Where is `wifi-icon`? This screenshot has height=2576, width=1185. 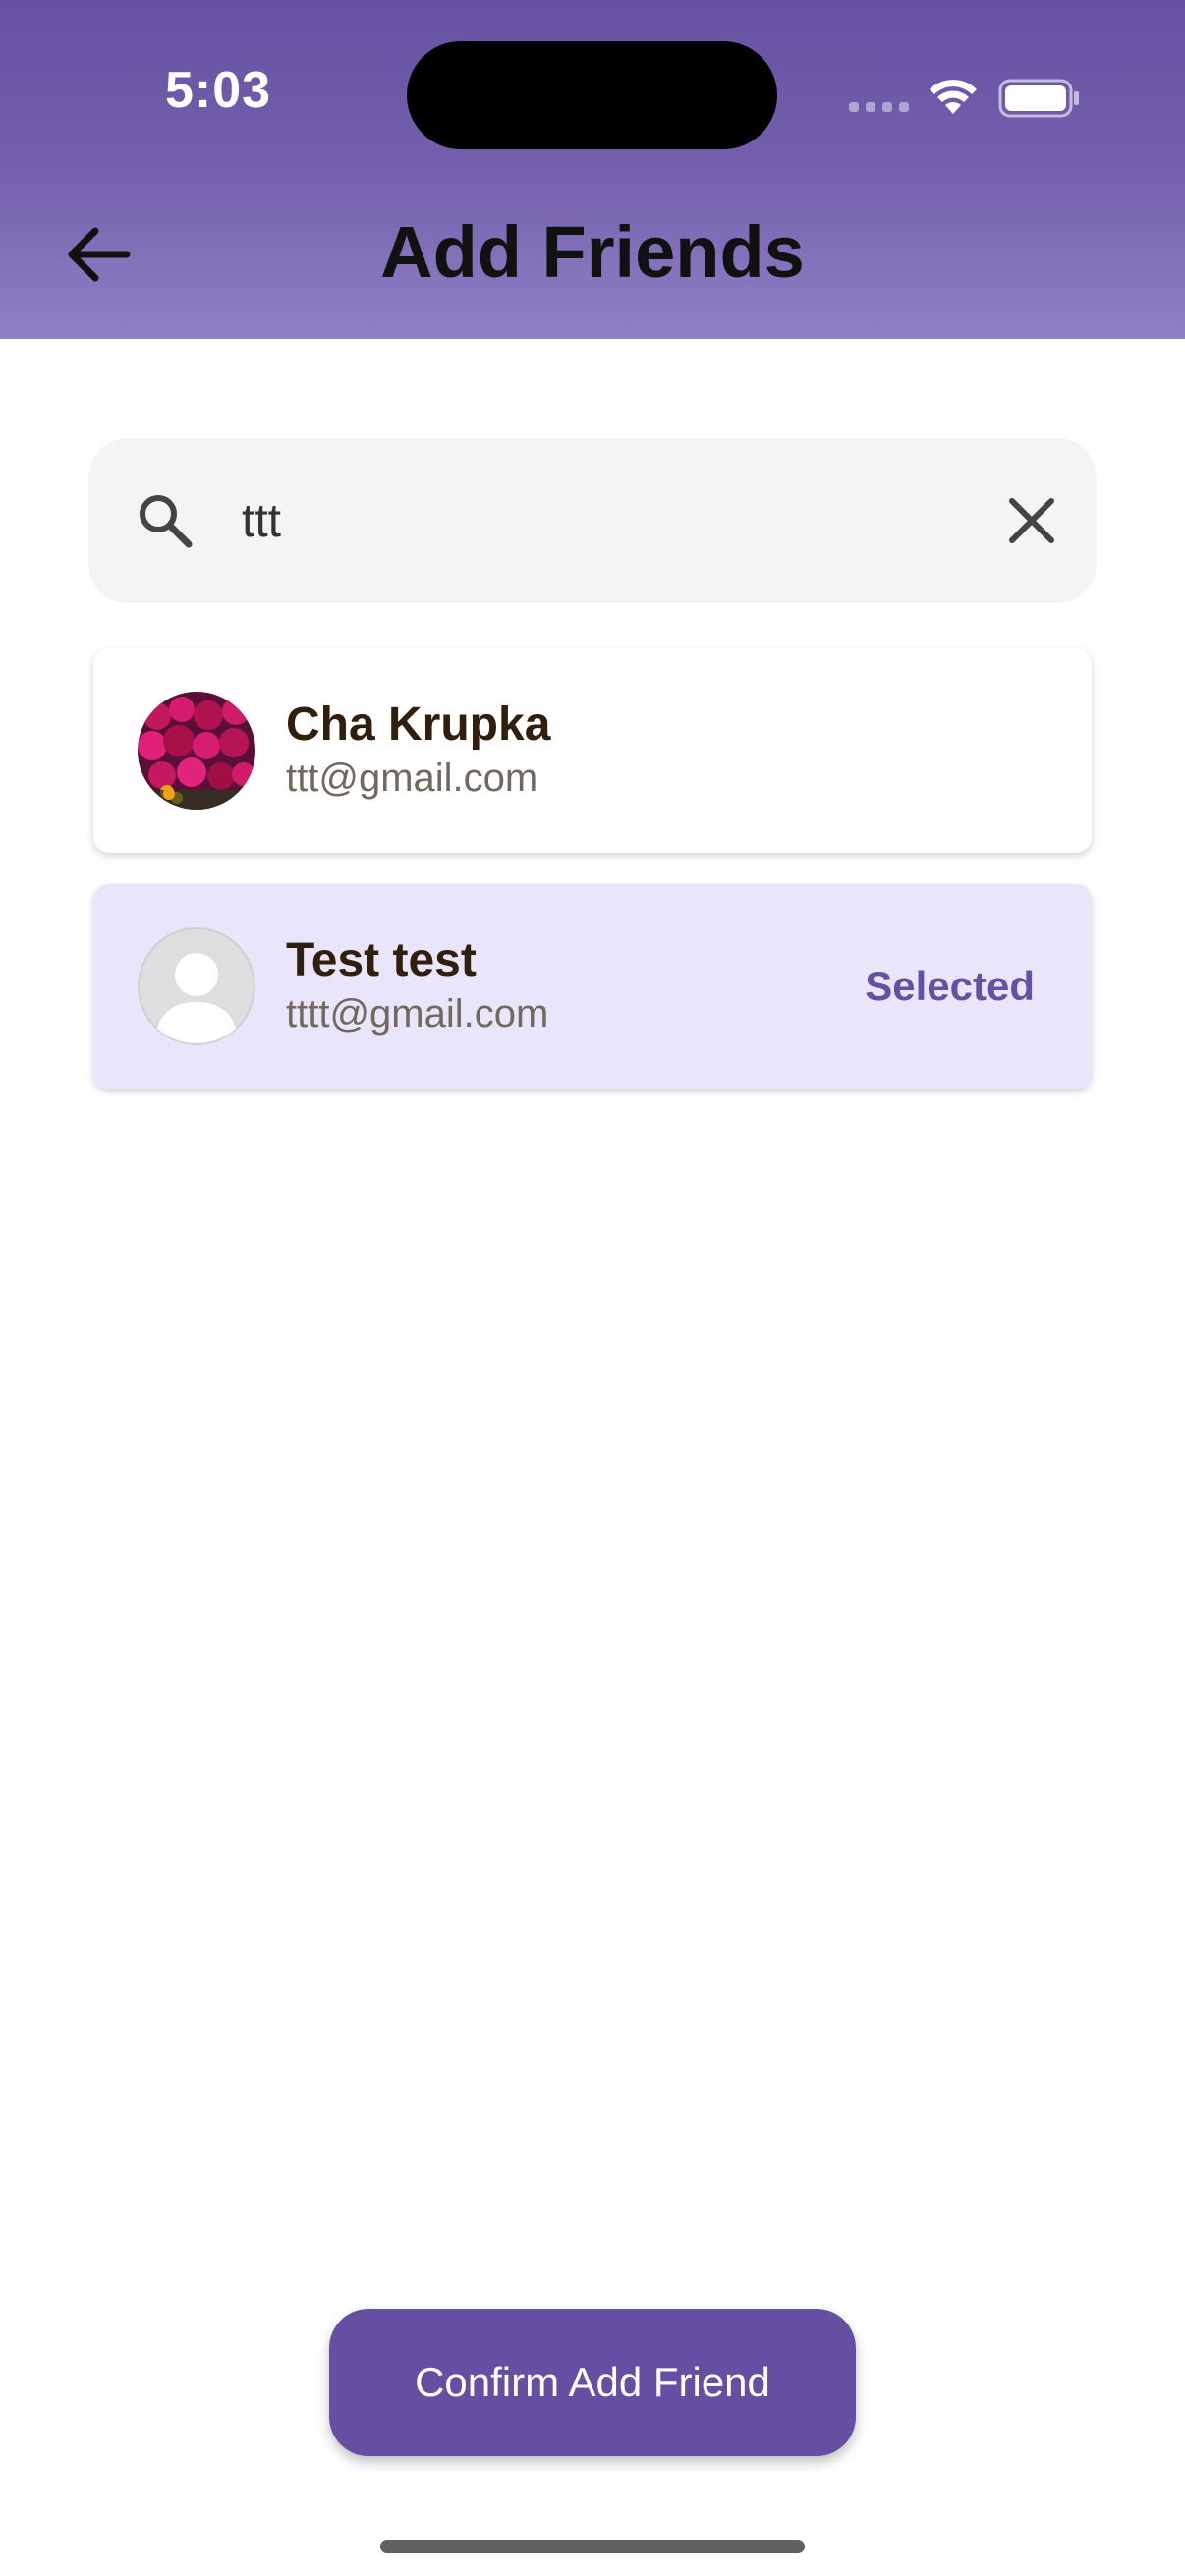
wifi-icon is located at coordinates (954, 97).